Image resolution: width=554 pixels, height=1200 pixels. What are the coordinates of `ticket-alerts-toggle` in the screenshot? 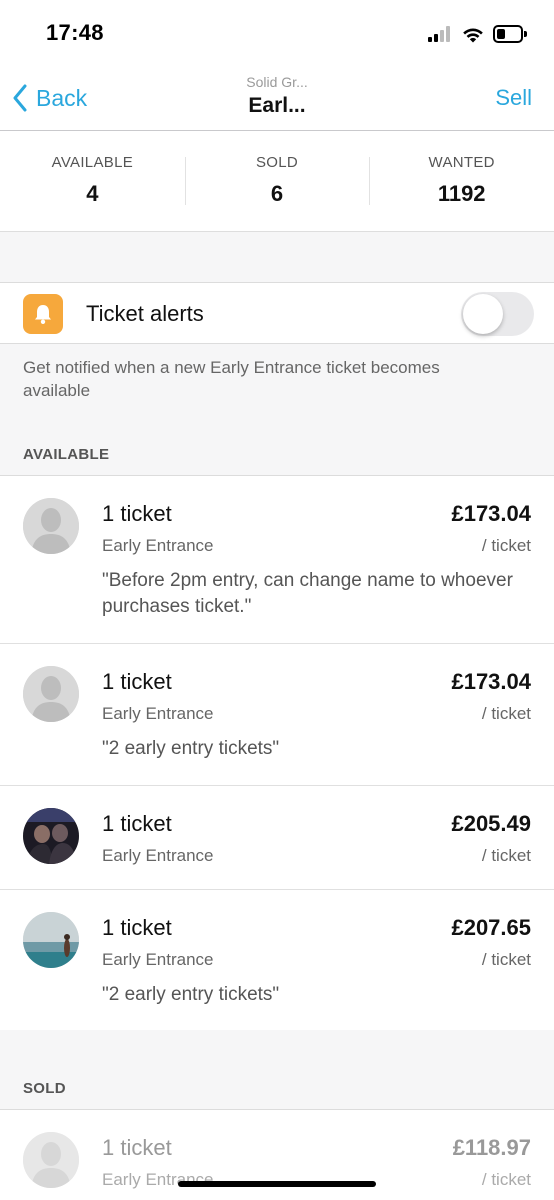 It's located at (497, 314).